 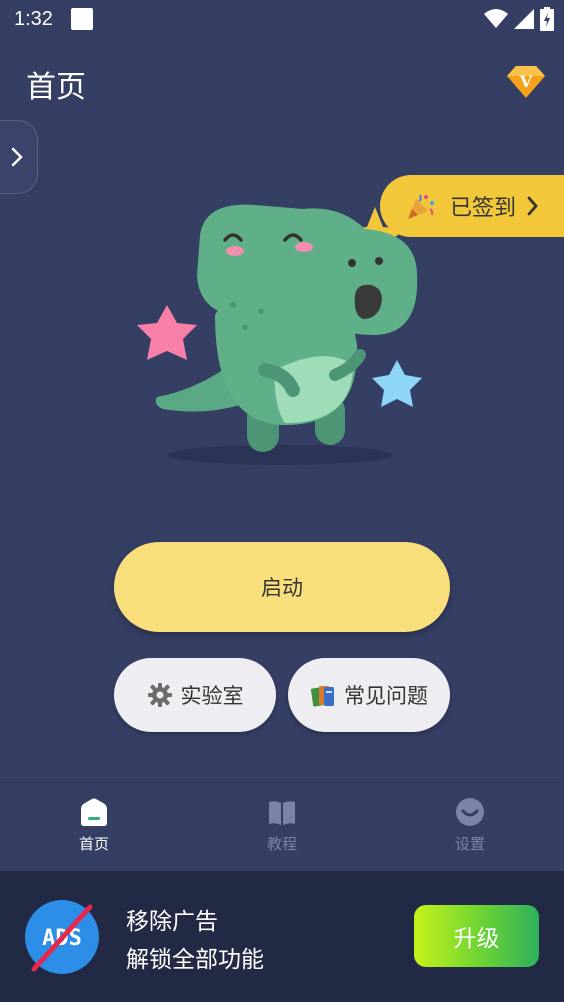 I want to click on diamond-v-icon: V, so click(x=526, y=80).